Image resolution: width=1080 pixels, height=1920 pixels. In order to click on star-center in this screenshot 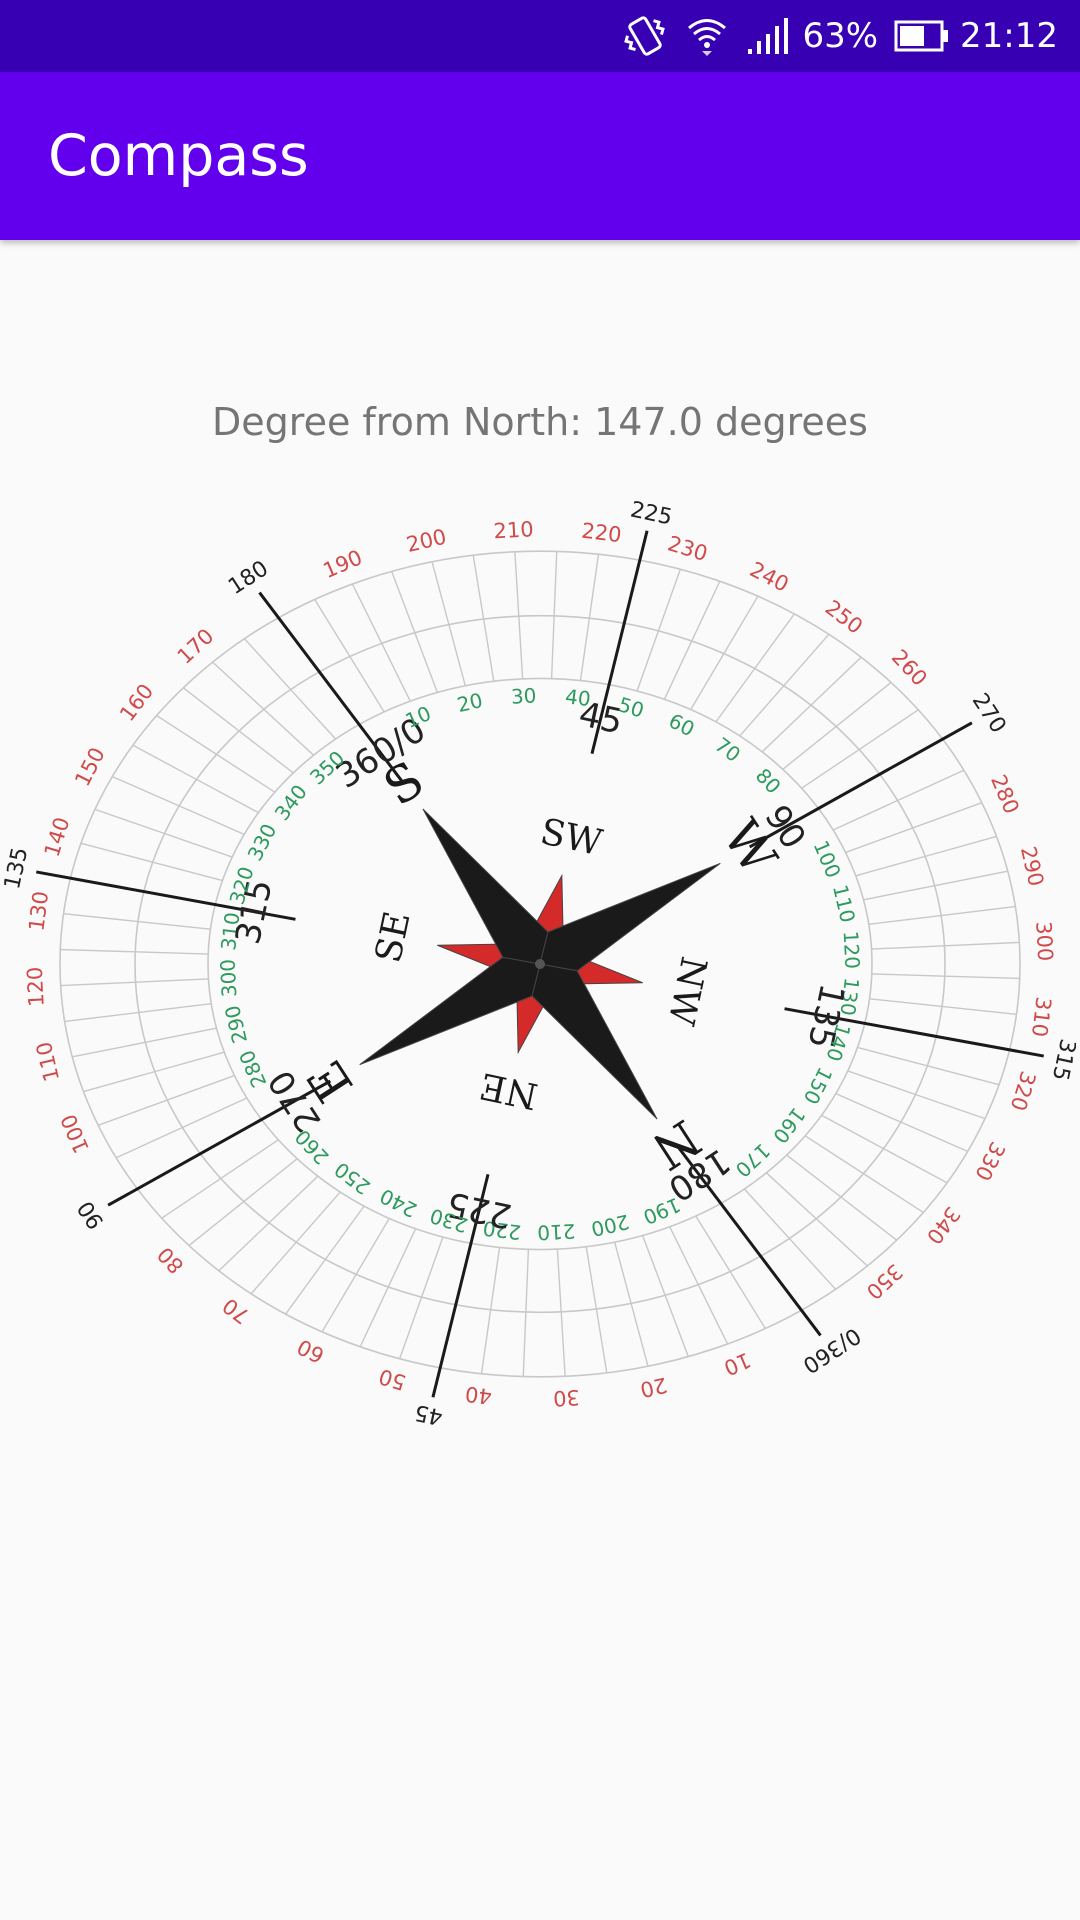, I will do `click(540, 964)`.